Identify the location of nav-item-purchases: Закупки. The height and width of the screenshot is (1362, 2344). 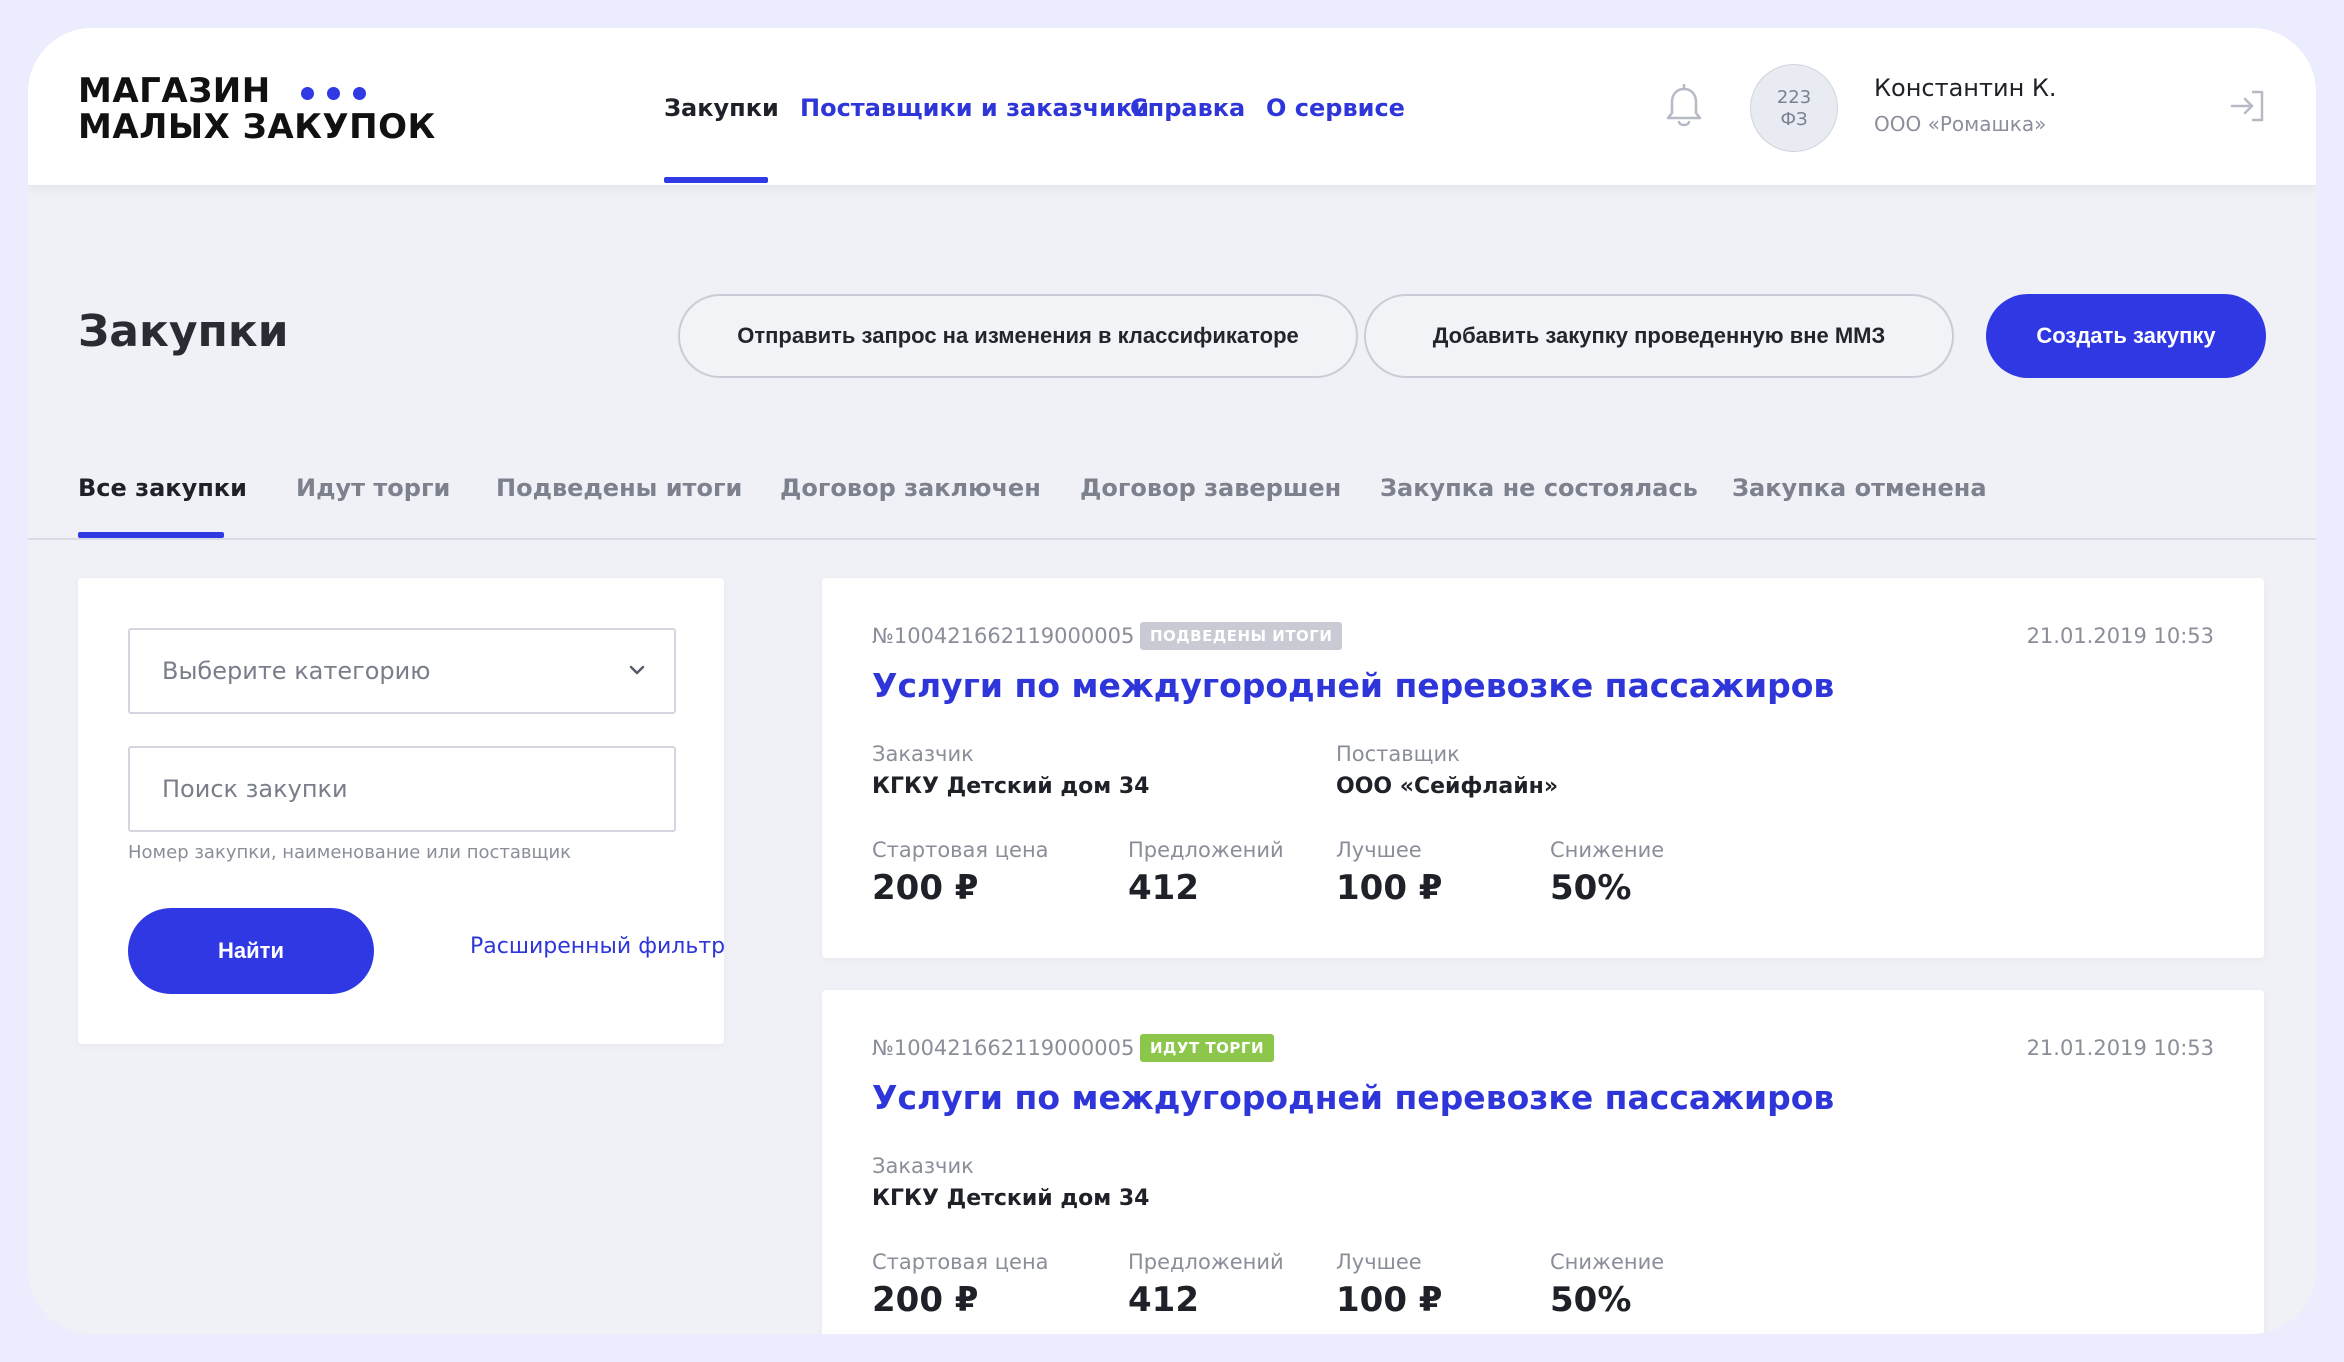
(721, 108).